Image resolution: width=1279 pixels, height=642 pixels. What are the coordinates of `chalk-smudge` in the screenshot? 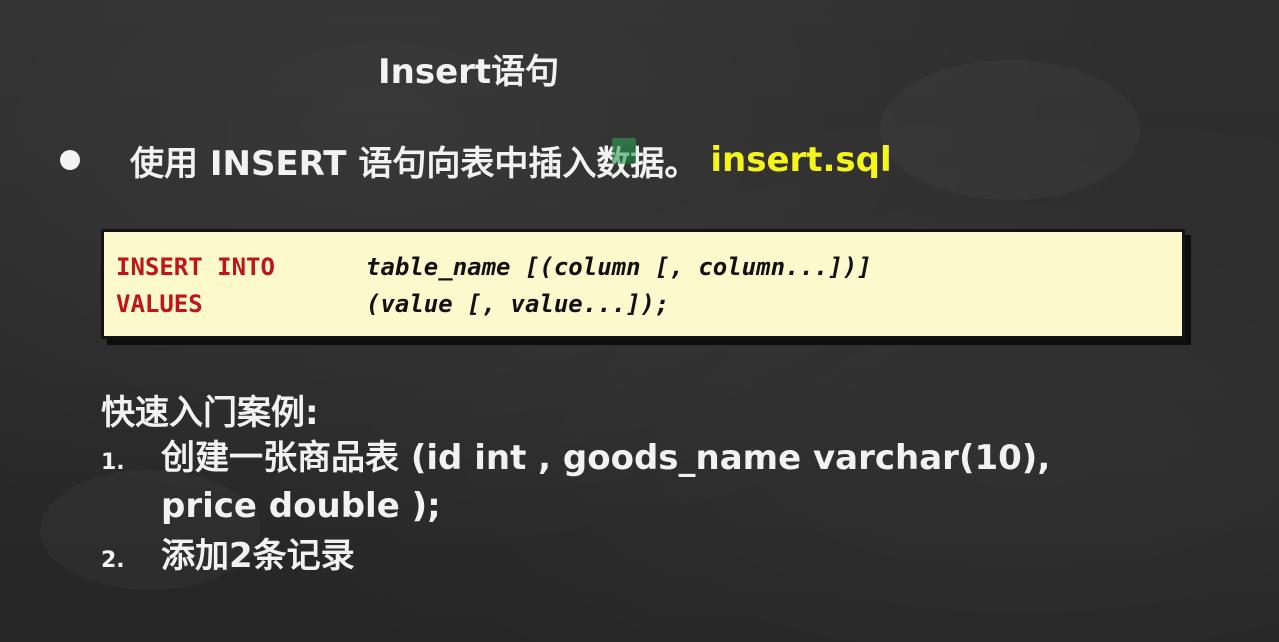 It's located at (1010, 130).